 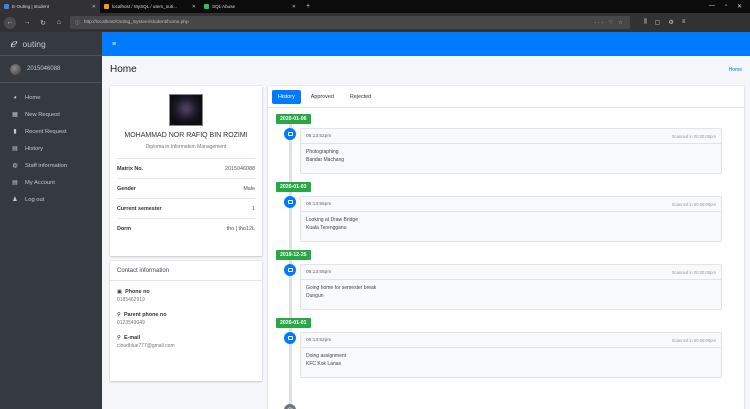 What do you see at coordinates (44, 69) in the screenshot?
I see `user-id: 2015046088` at bounding box center [44, 69].